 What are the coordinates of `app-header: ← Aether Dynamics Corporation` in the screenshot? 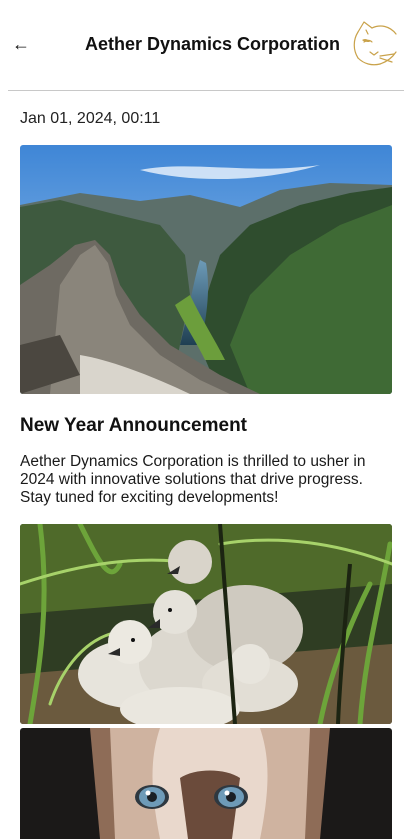 It's located at (206, 45).